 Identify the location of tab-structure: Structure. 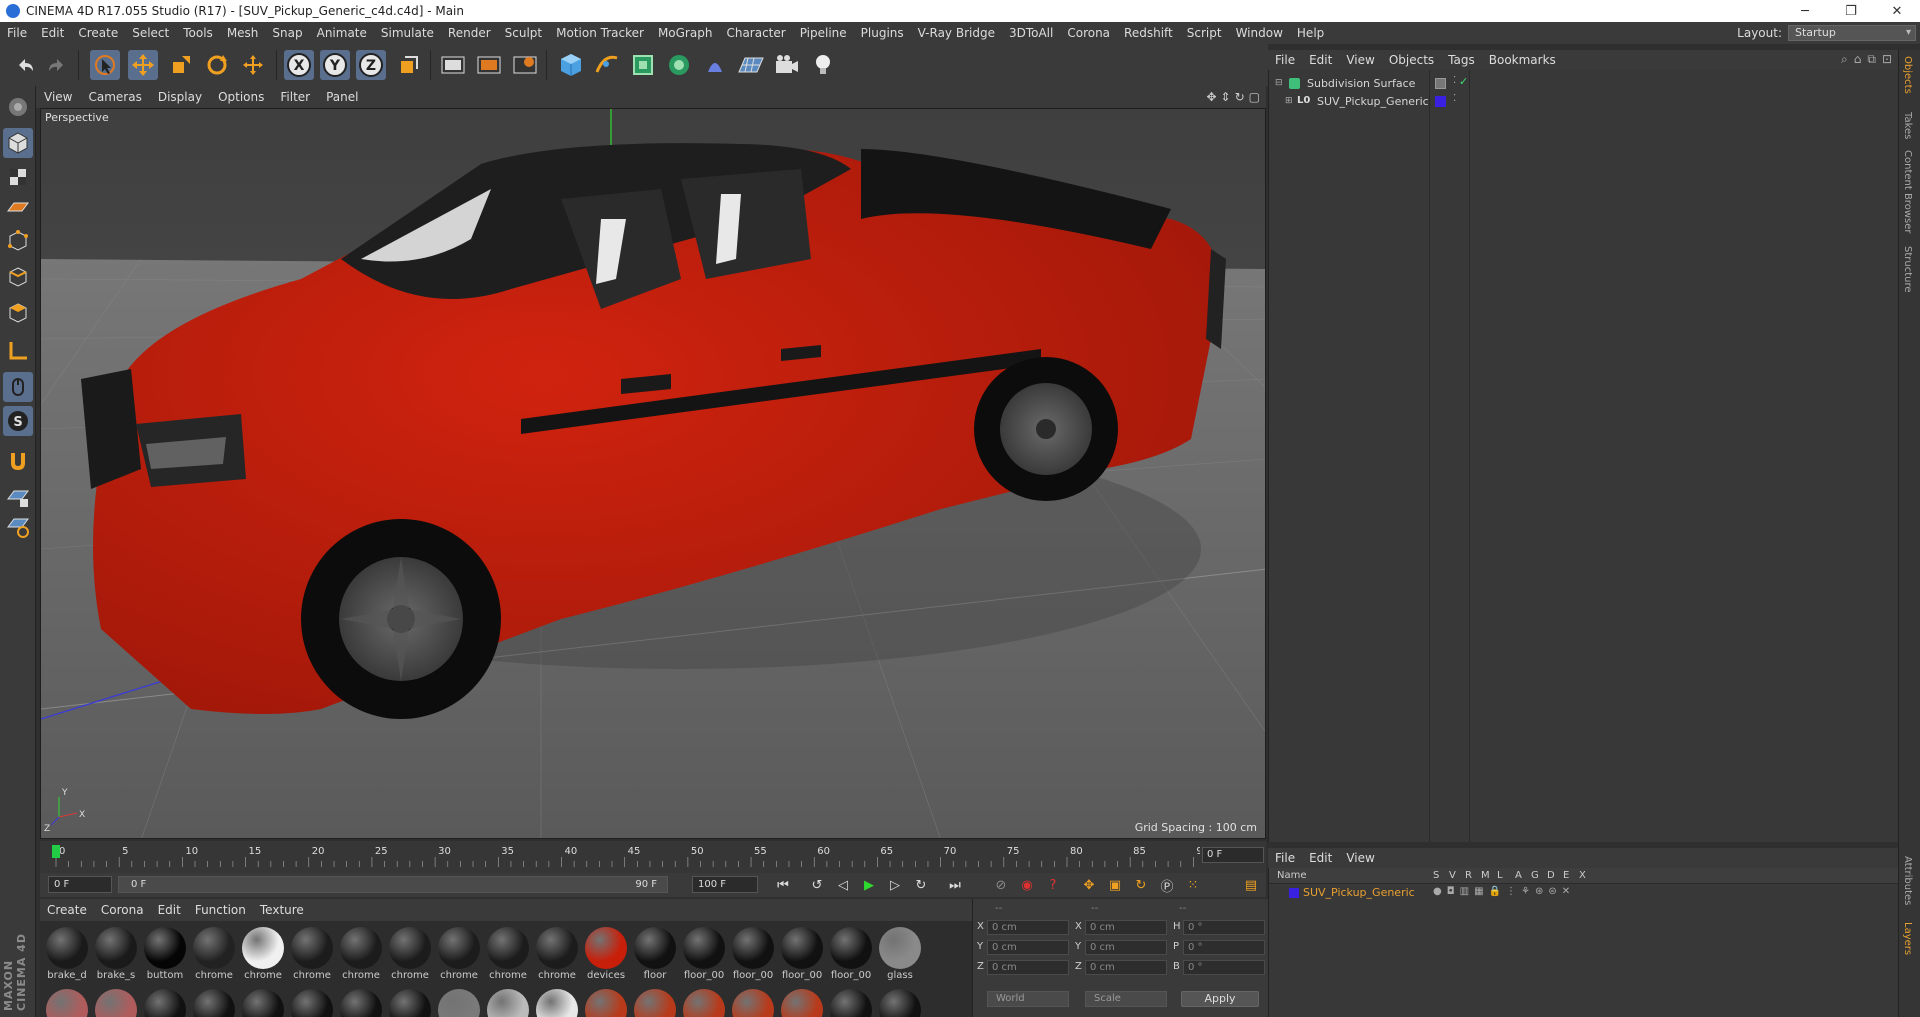
(1907, 269).